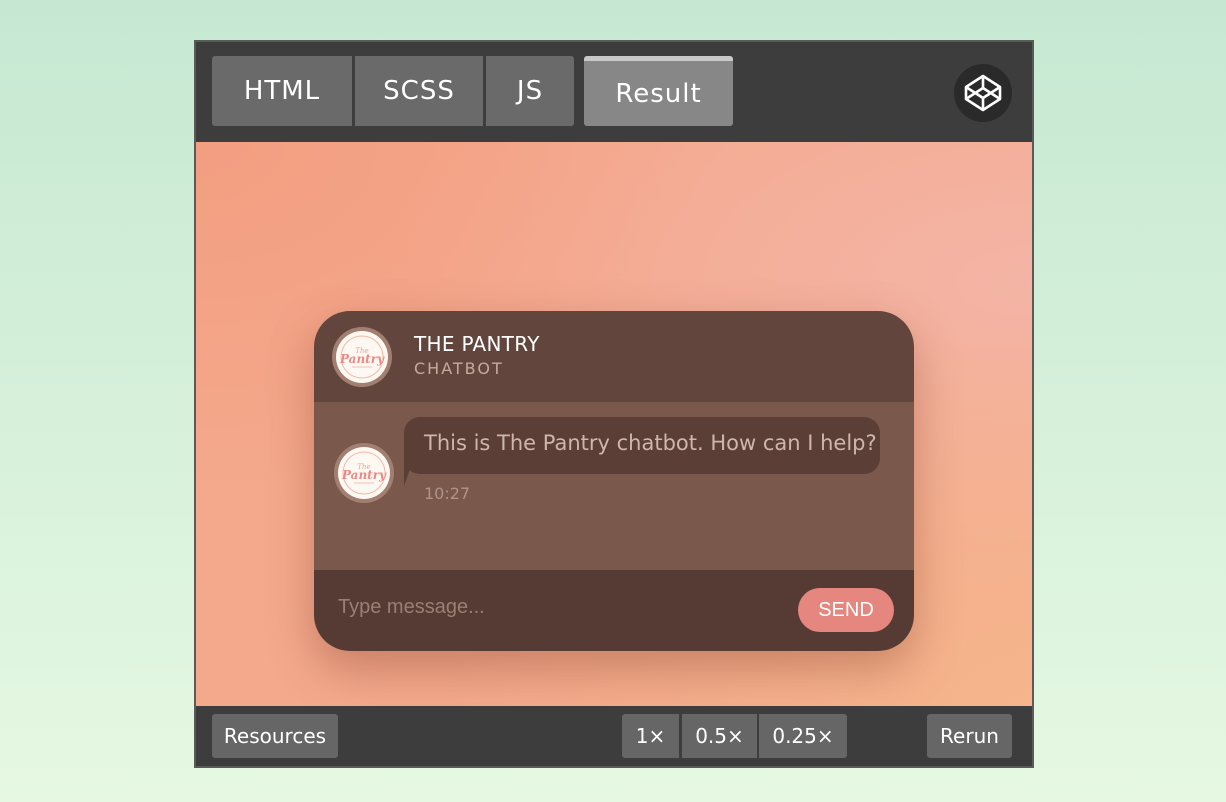 This screenshot has height=802, width=1226. What do you see at coordinates (650, 736) in the screenshot?
I see `zoom-1x-button: 1×` at bounding box center [650, 736].